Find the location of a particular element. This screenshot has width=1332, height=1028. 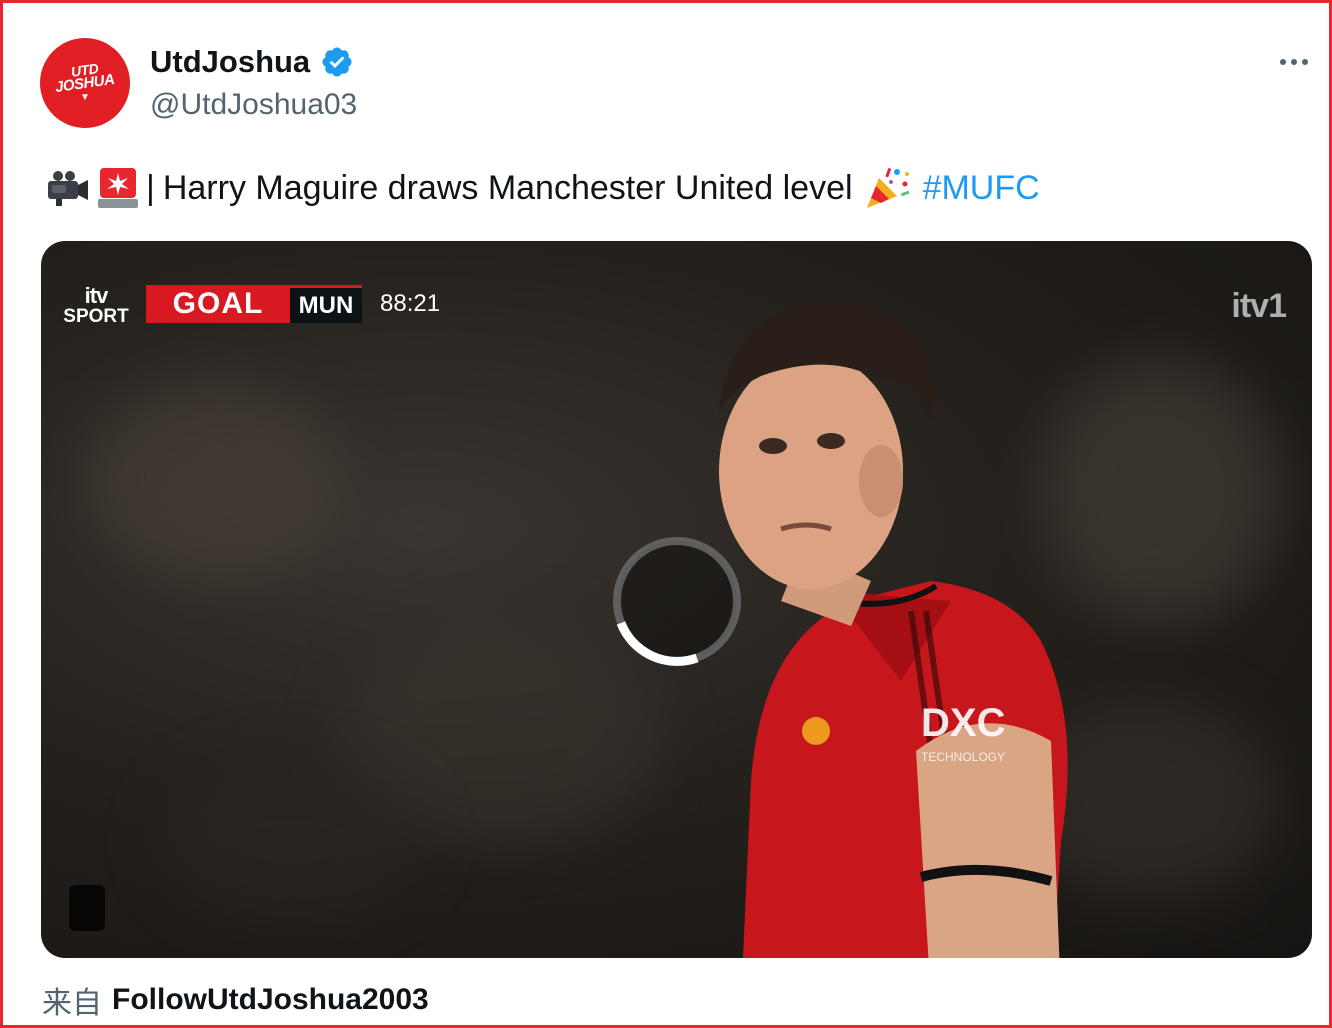

party-popper-emoji is located at coordinates (888, 187).